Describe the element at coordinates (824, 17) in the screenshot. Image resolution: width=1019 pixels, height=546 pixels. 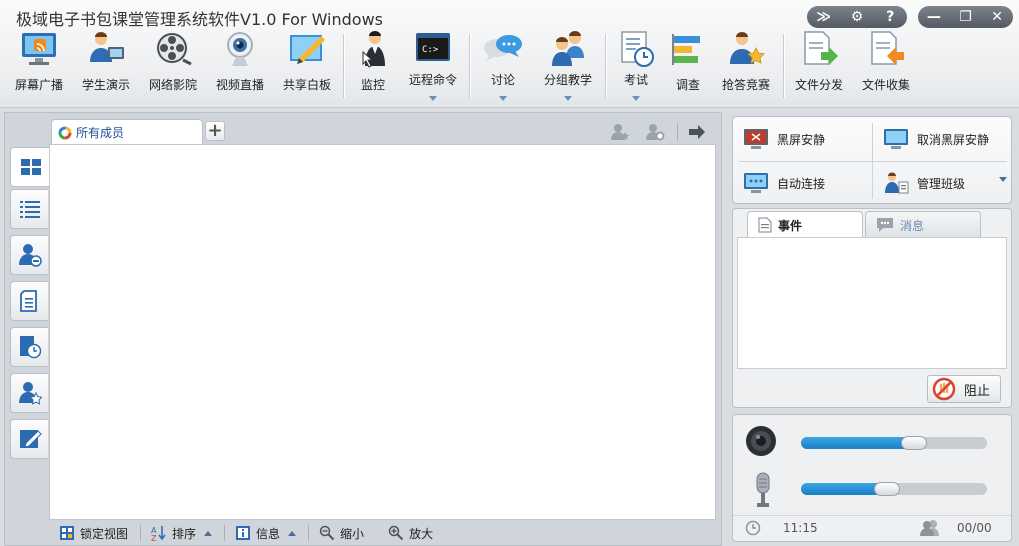
I see `collapse-icon: ≫` at that location.